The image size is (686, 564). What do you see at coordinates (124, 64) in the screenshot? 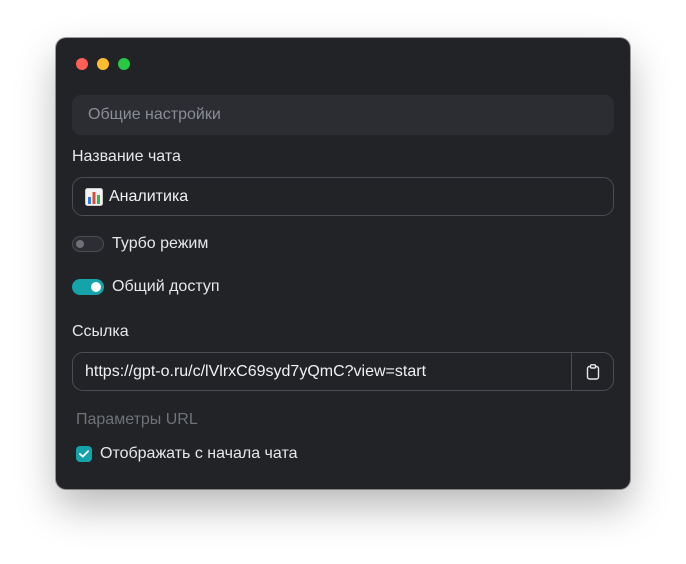
I see `maximize-button` at bounding box center [124, 64].